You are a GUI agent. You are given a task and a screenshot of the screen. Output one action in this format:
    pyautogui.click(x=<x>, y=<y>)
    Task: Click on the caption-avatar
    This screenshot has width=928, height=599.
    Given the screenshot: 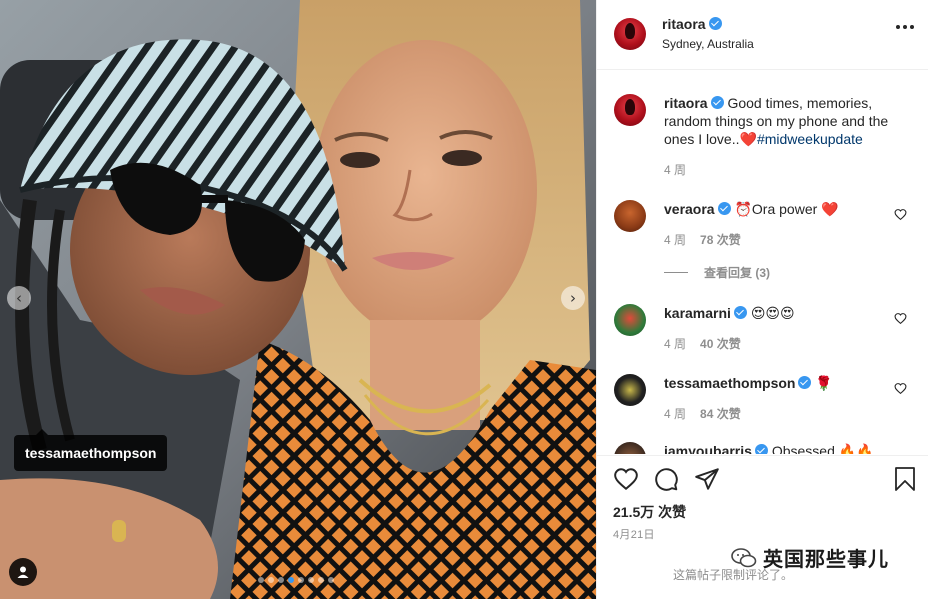 What is the action you would take?
    pyautogui.click(x=630, y=110)
    